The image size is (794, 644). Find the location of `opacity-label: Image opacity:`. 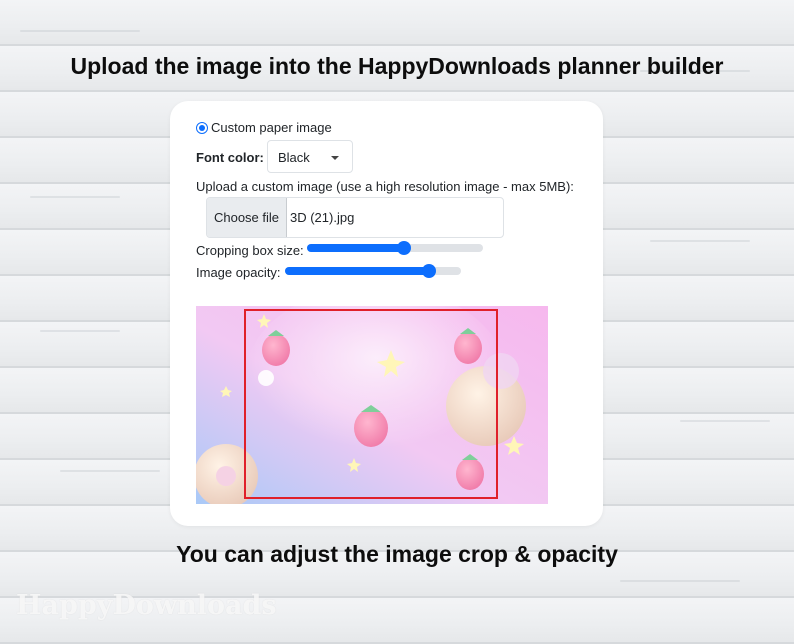

opacity-label: Image opacity: is located at coordinates (238, 272).